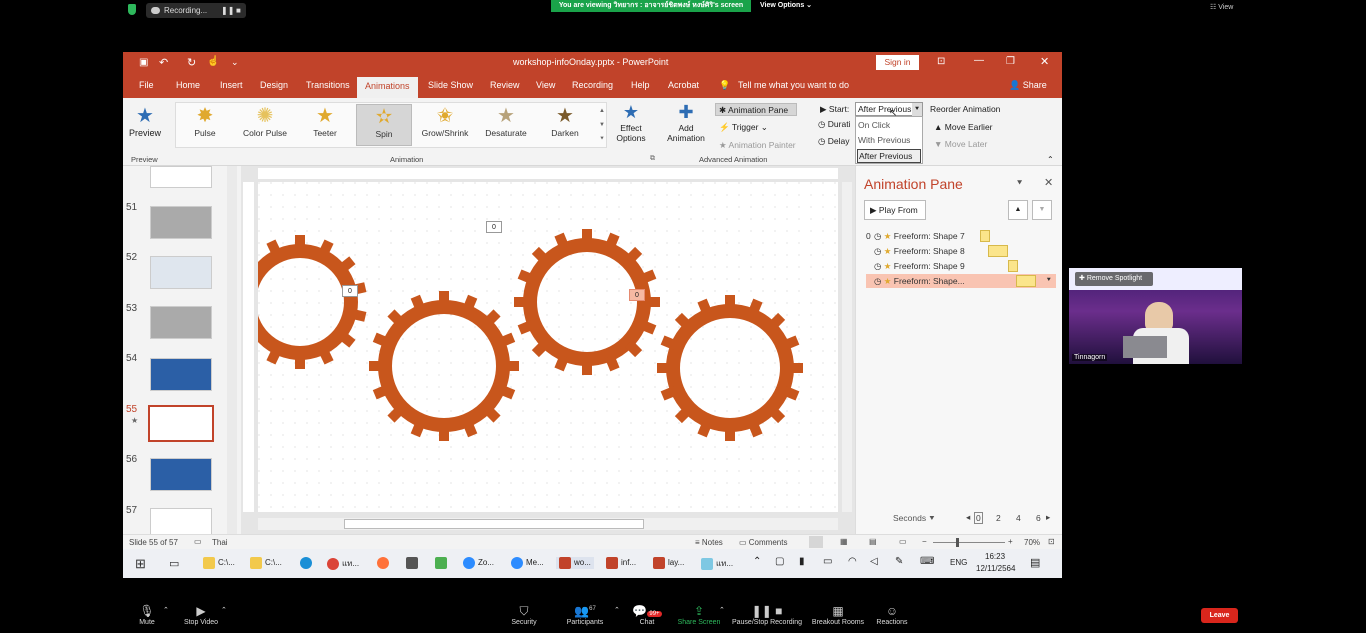 This screenshot has width=1366, height=633. What do you see at coordinates (786, 5) in the screenshot?
I see `view-options-button: View Options ⌄` at bounding box center [786, 5].